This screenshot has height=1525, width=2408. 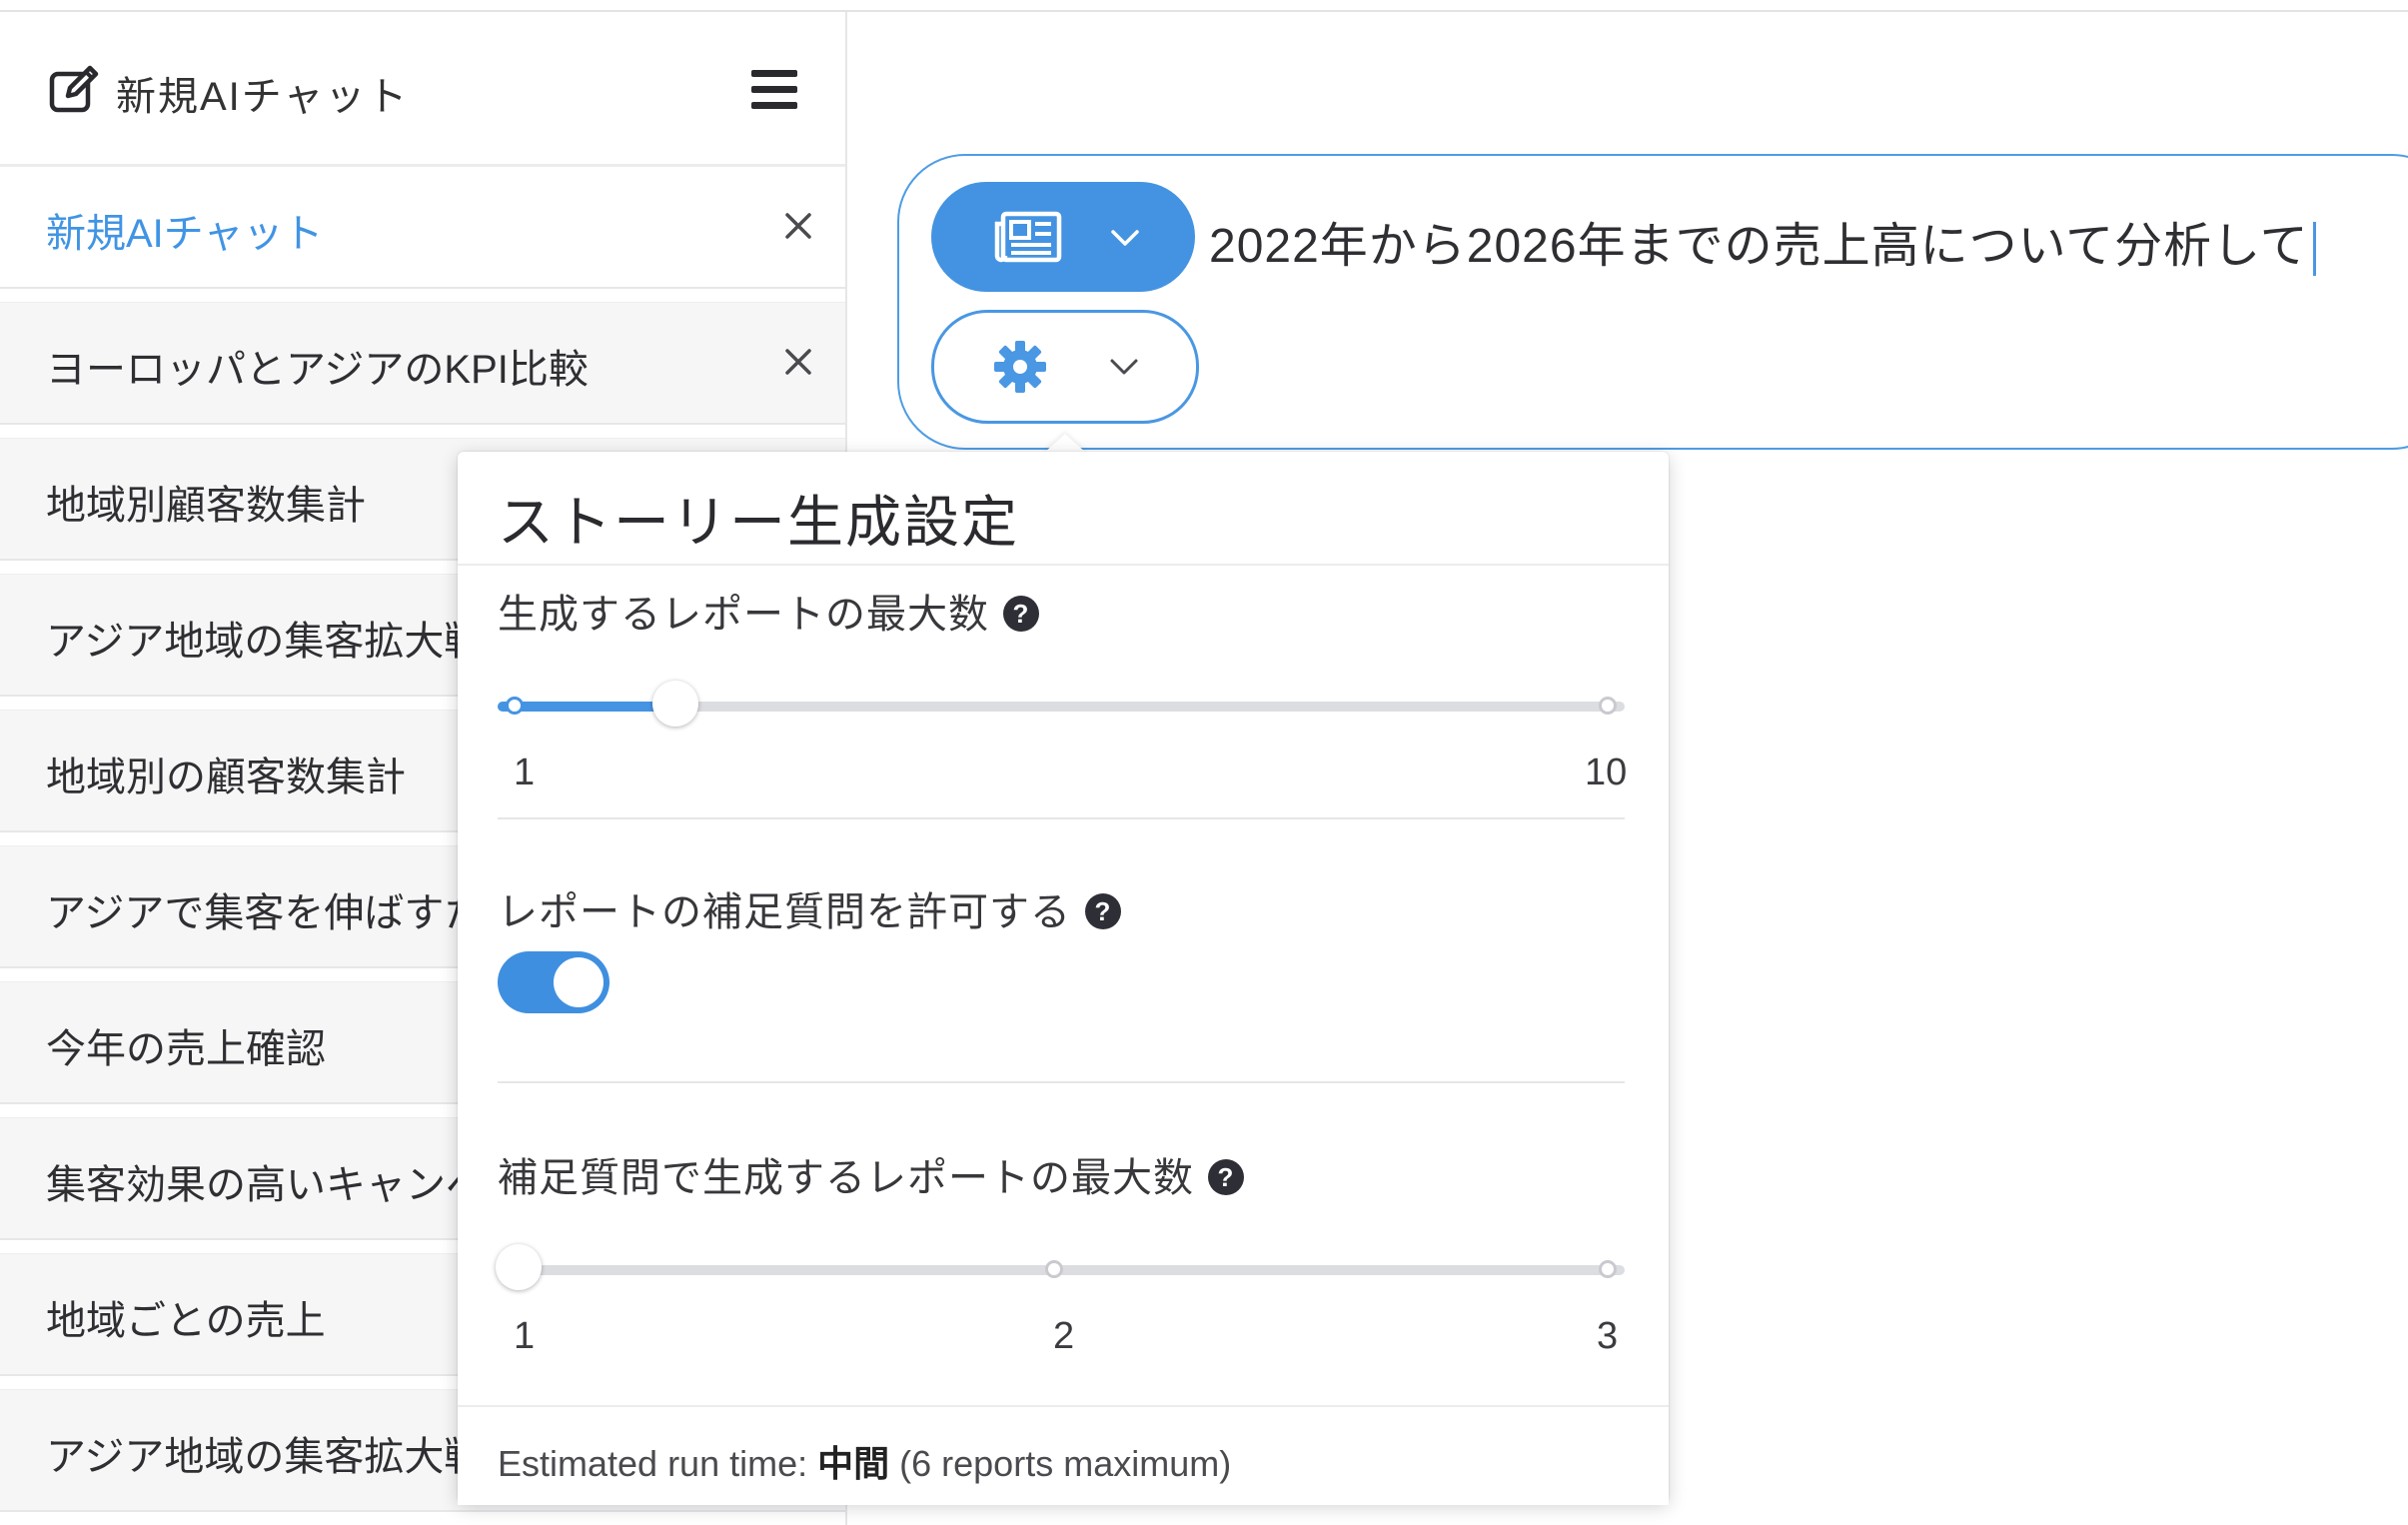 What do you see at coordinates (317, 370) in the screenshot?
I see `chat-item-label: ヨーロッパとアジアのKPI比較` at bounding box center [317, 370].